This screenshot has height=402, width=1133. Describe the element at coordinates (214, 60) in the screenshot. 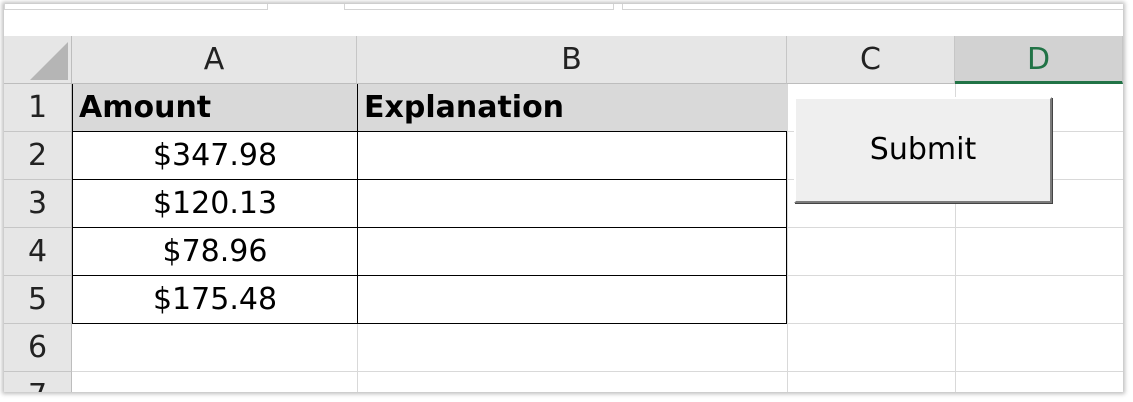

I see `column-header-a: A` at that location.